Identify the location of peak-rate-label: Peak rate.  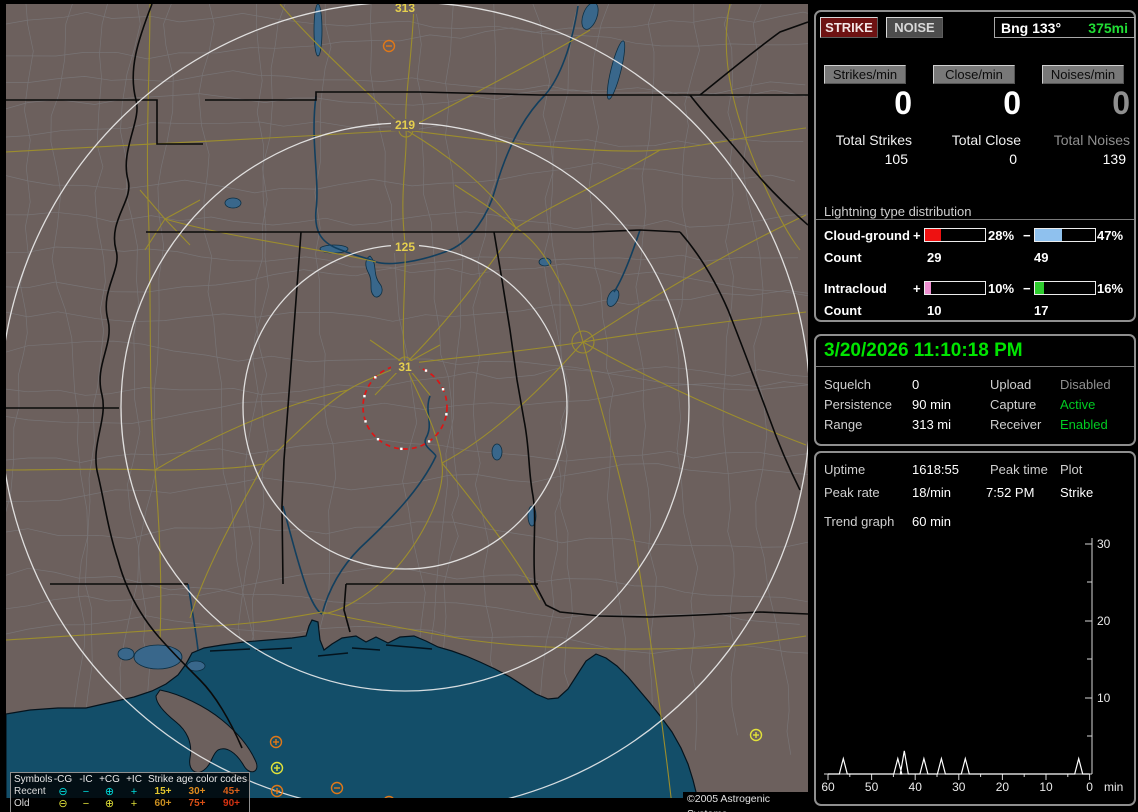
(852, 492).